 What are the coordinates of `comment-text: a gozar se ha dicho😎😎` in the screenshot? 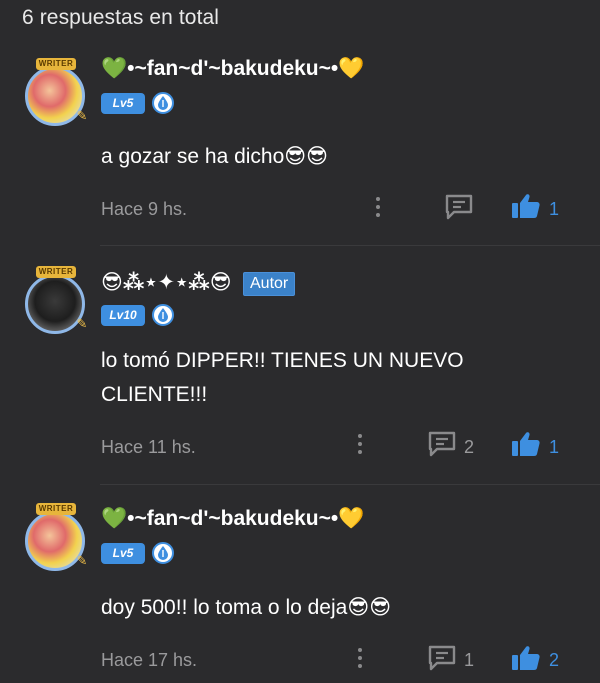 It's located at (215, 156).